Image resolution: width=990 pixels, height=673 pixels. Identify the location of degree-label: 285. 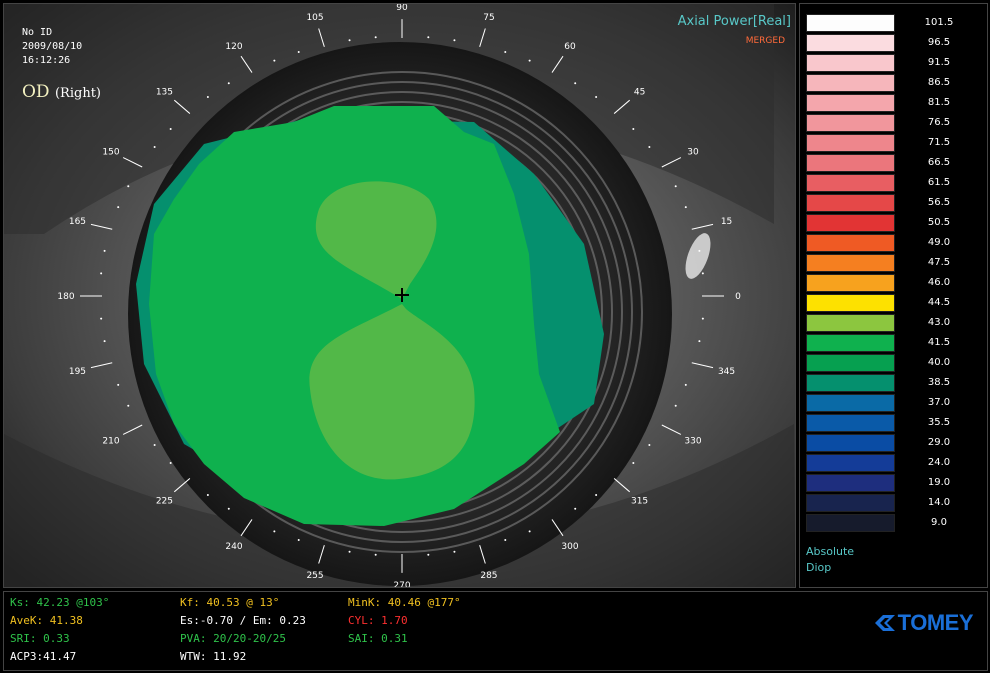
(488, 576).